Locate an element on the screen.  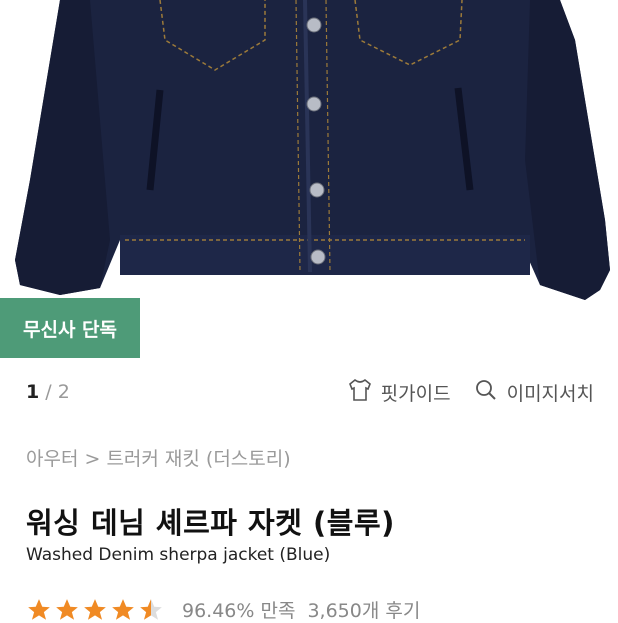
image-toolbar: 1 / 2 핏가이드 이미지서치 is located at coordinates (310, 392).